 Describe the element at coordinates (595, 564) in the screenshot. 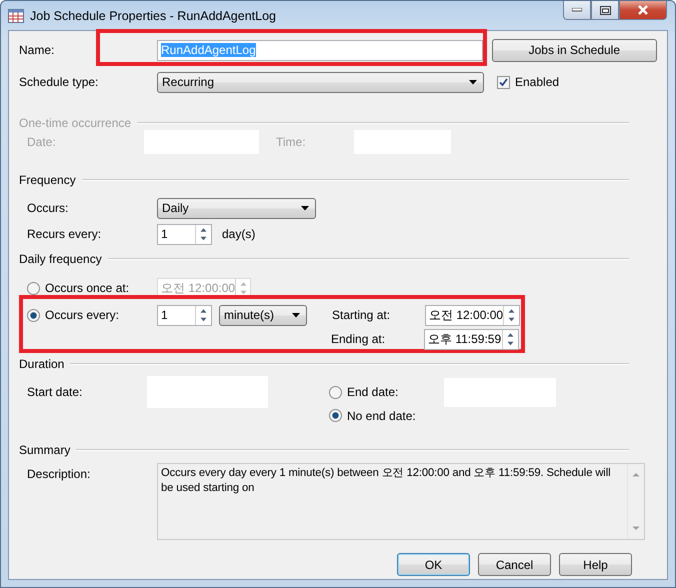

I see `dialog-button: Help` at that location.